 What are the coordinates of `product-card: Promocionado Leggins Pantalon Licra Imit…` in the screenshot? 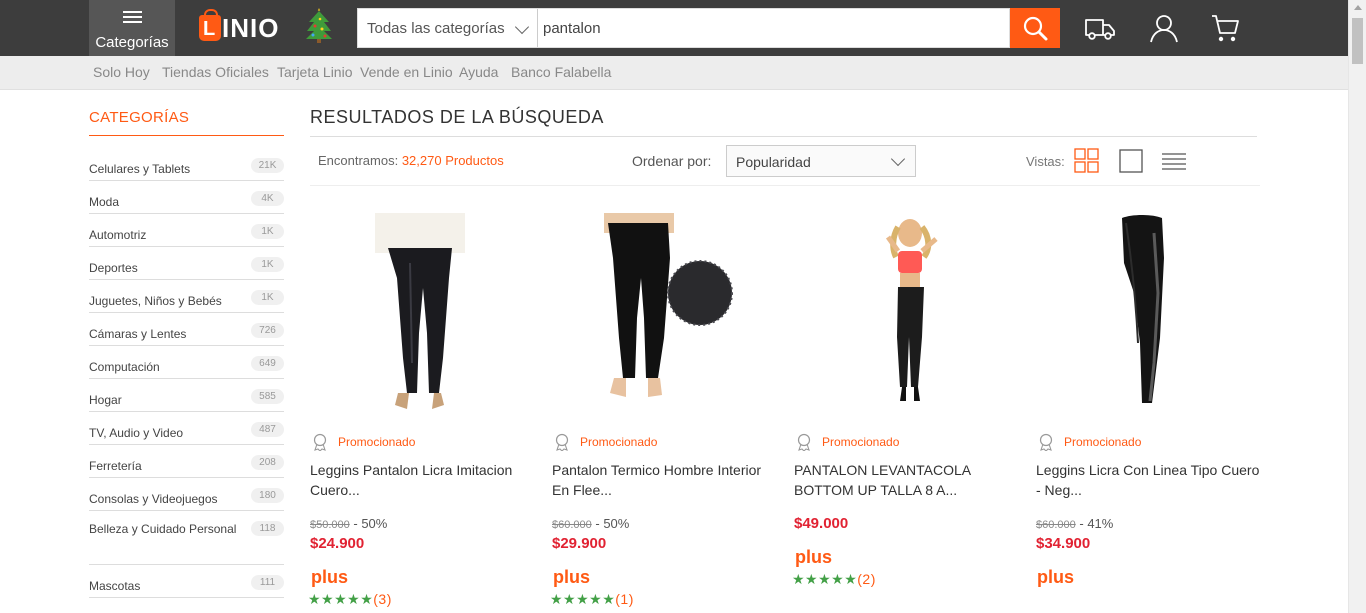 It's located at (424, 409).